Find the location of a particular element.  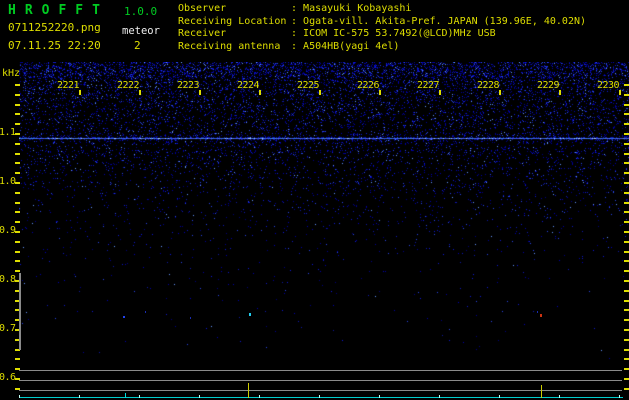

time-tick-label: 2229 is located at coordinates (548, 85).